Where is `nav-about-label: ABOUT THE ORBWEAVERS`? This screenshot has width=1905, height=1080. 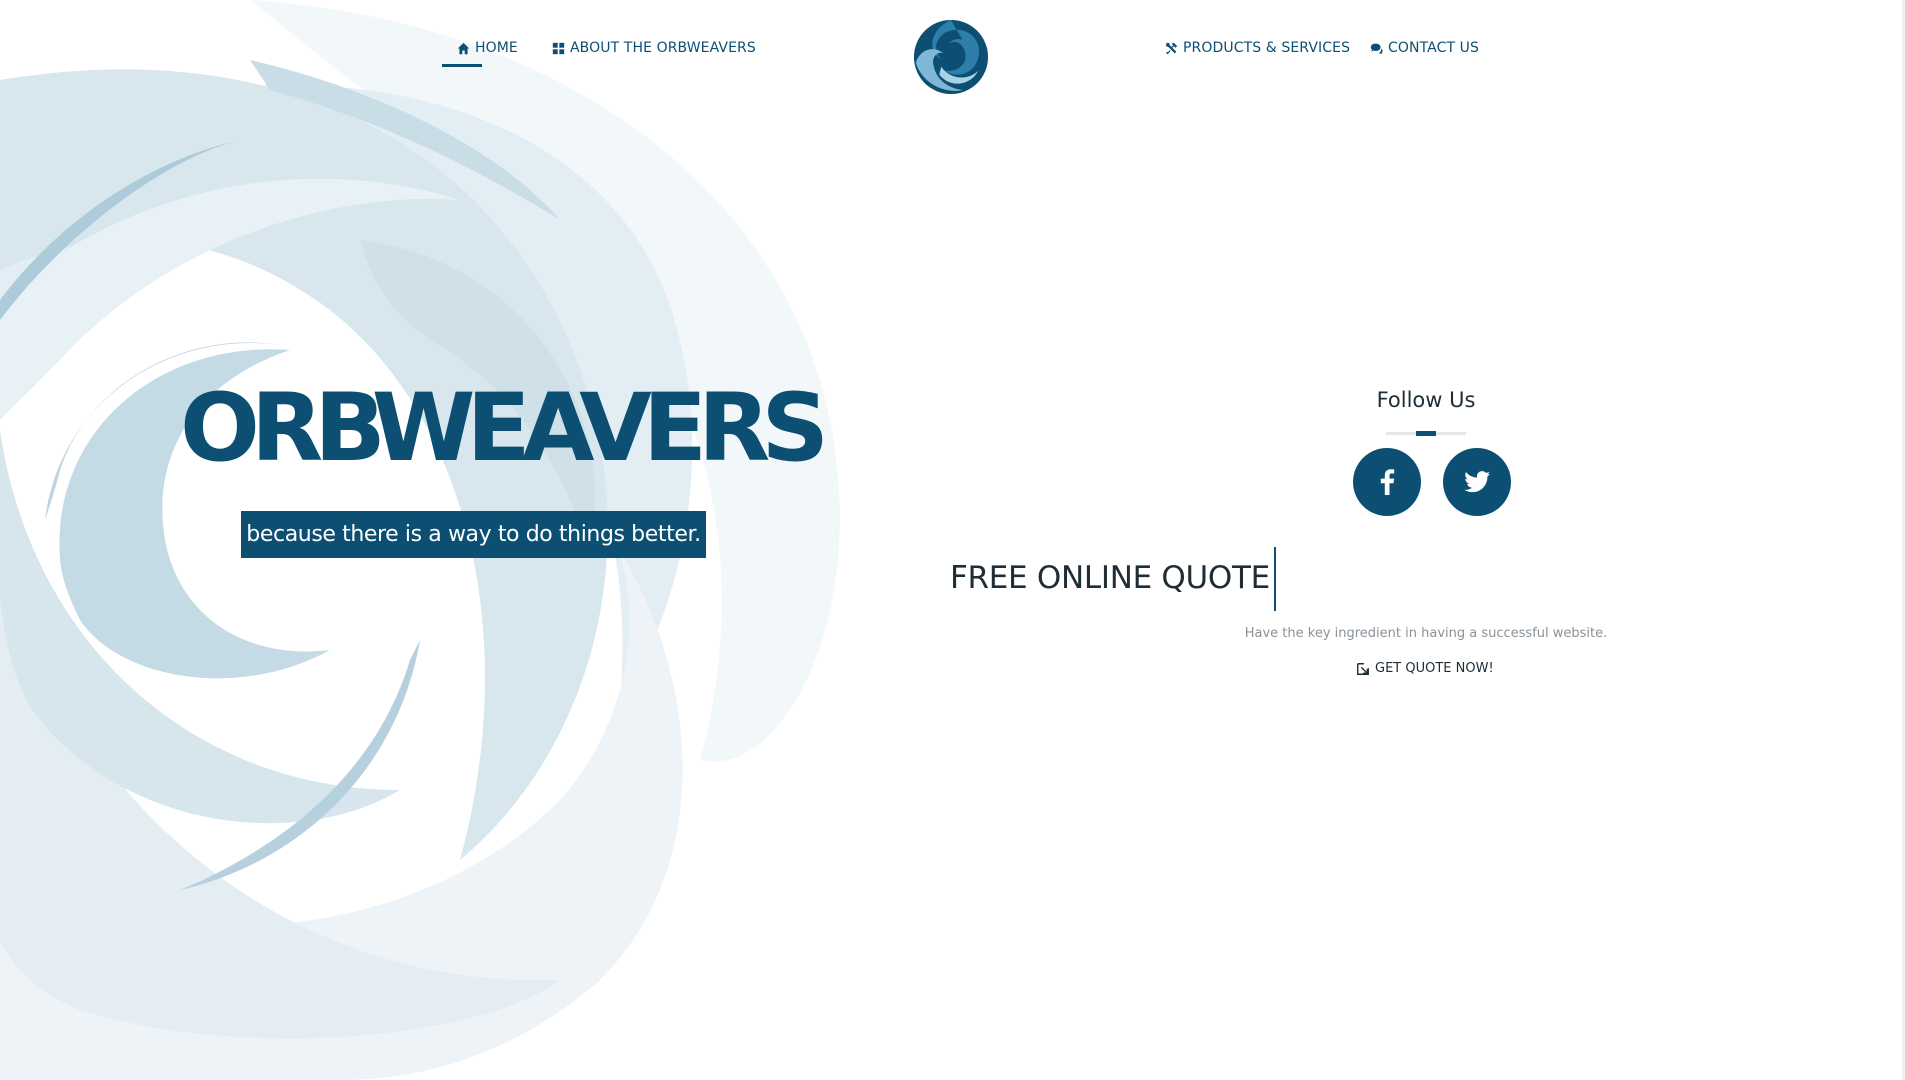
nav-about-label: ABOUT THE ORBWEAVERS is located at coordinates (663, 48).